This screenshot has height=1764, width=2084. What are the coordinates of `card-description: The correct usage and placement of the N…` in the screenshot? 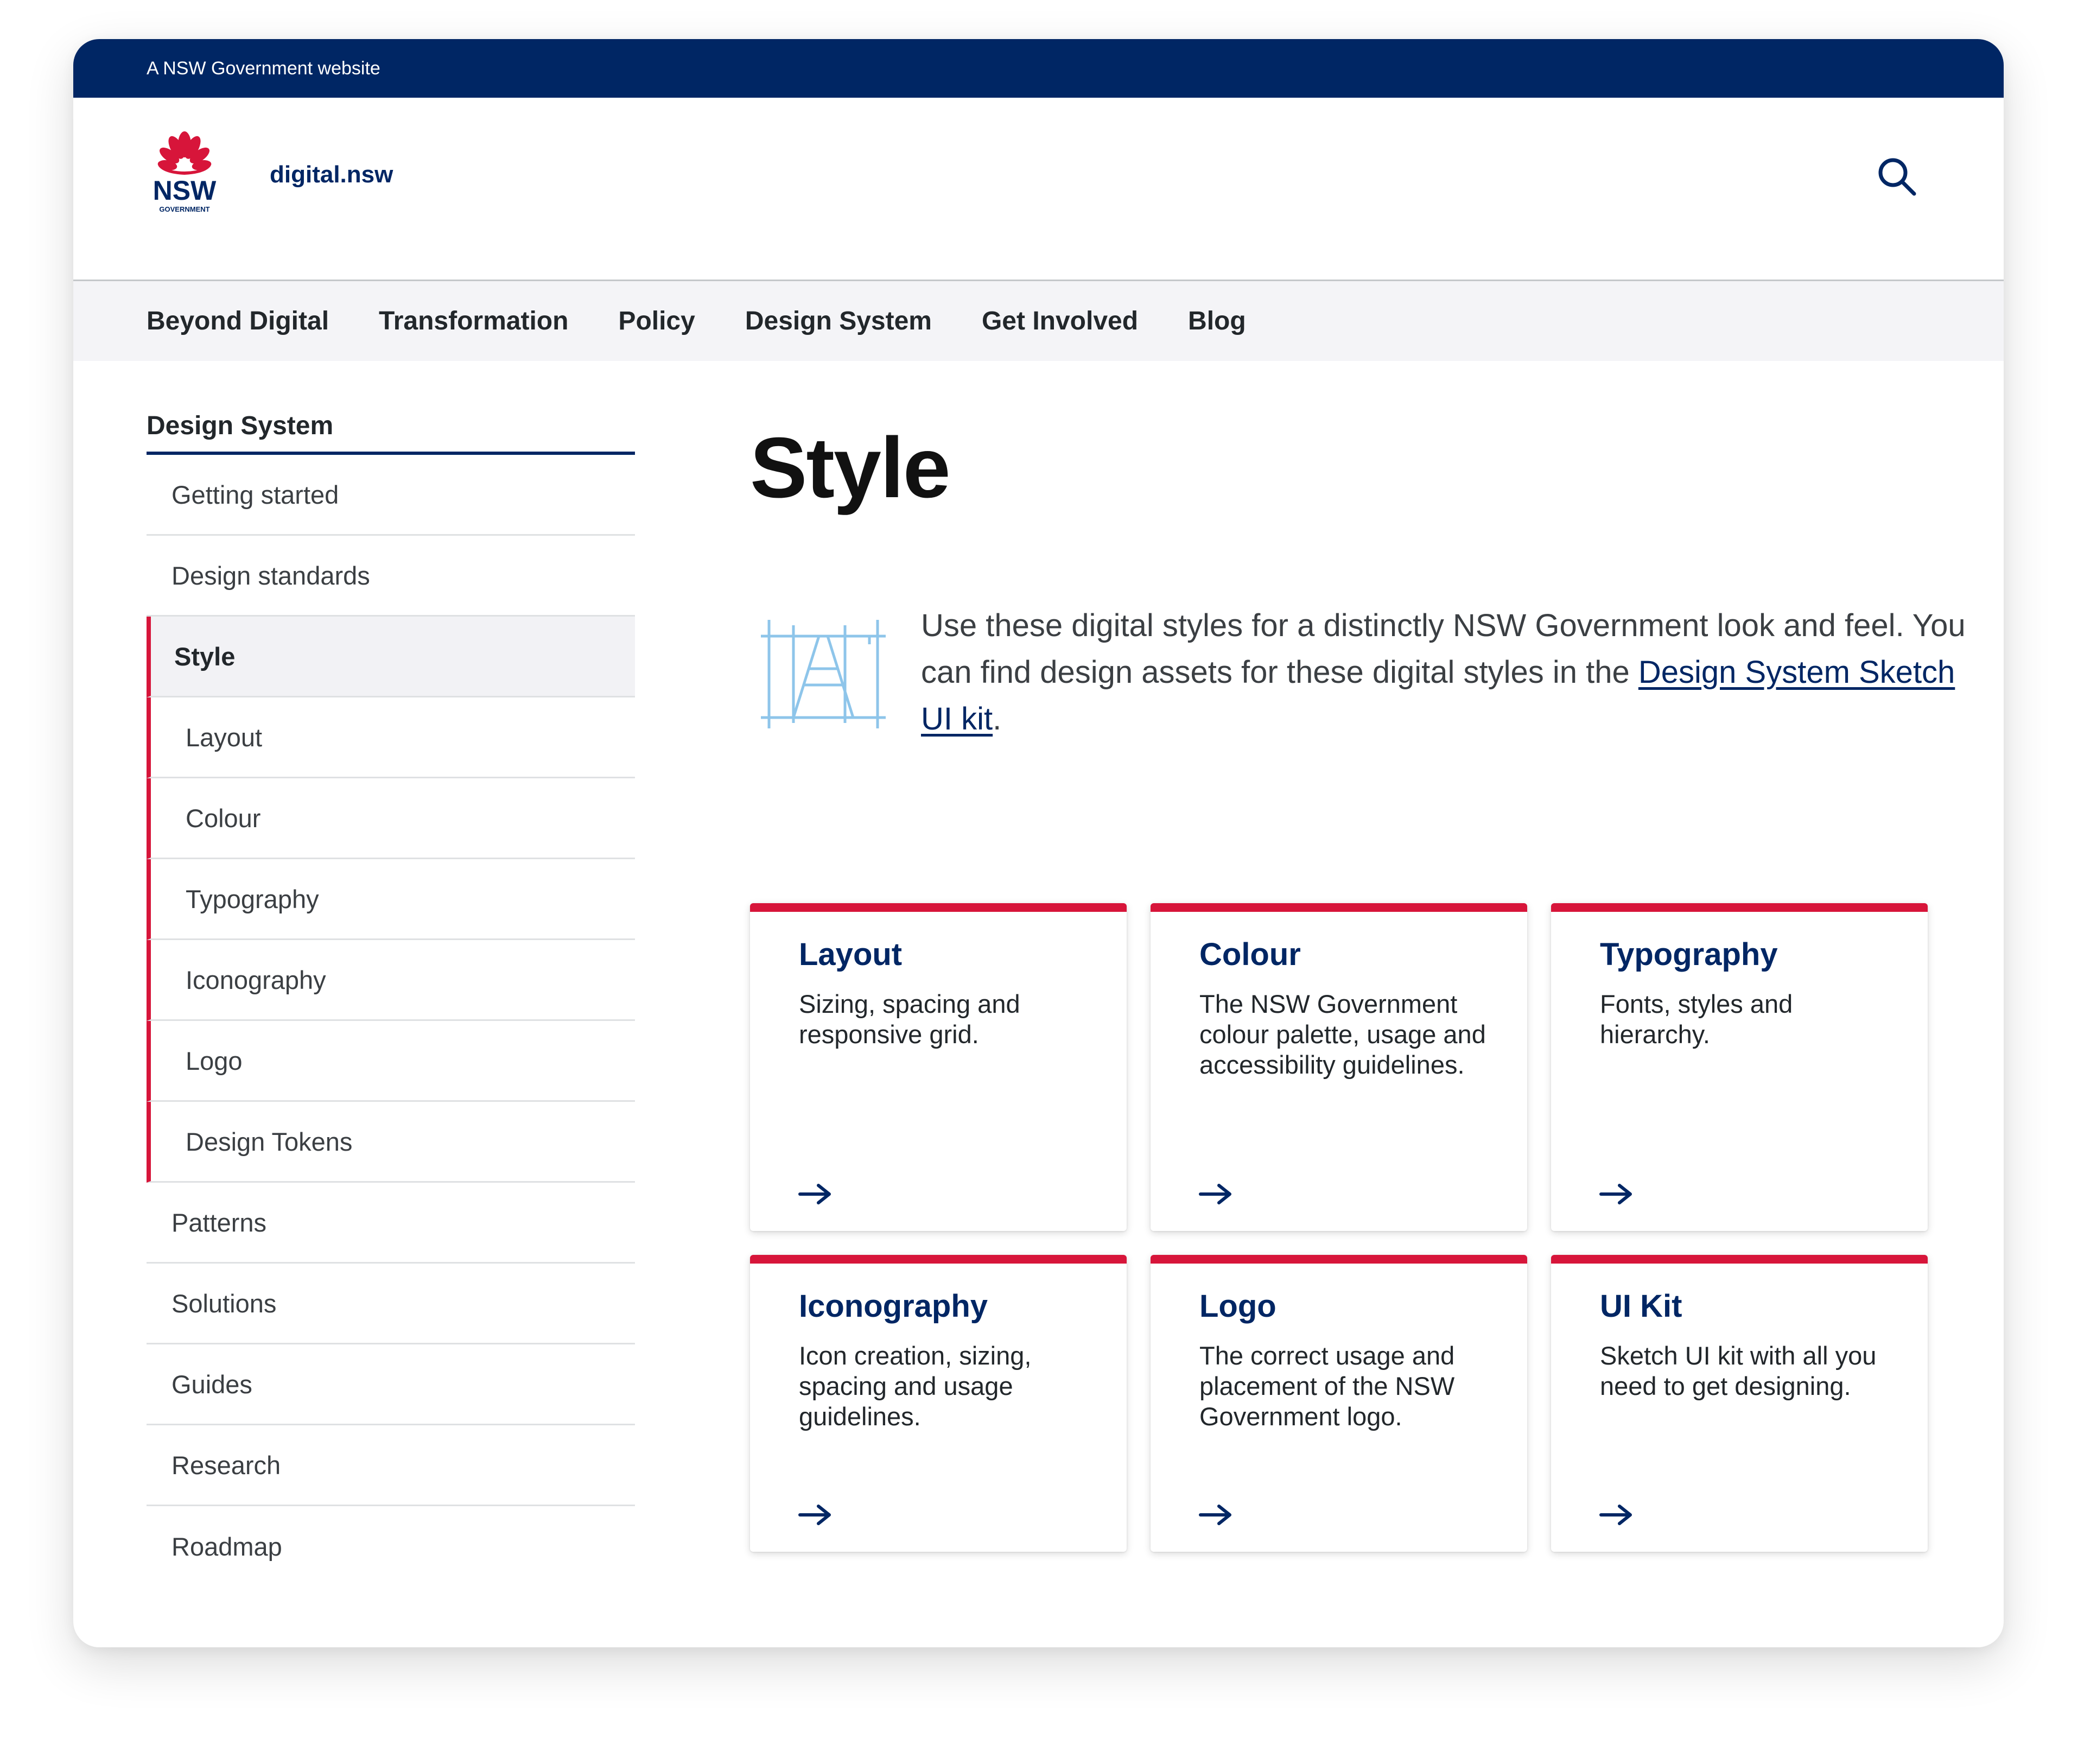 It's located at (1327, 1386).